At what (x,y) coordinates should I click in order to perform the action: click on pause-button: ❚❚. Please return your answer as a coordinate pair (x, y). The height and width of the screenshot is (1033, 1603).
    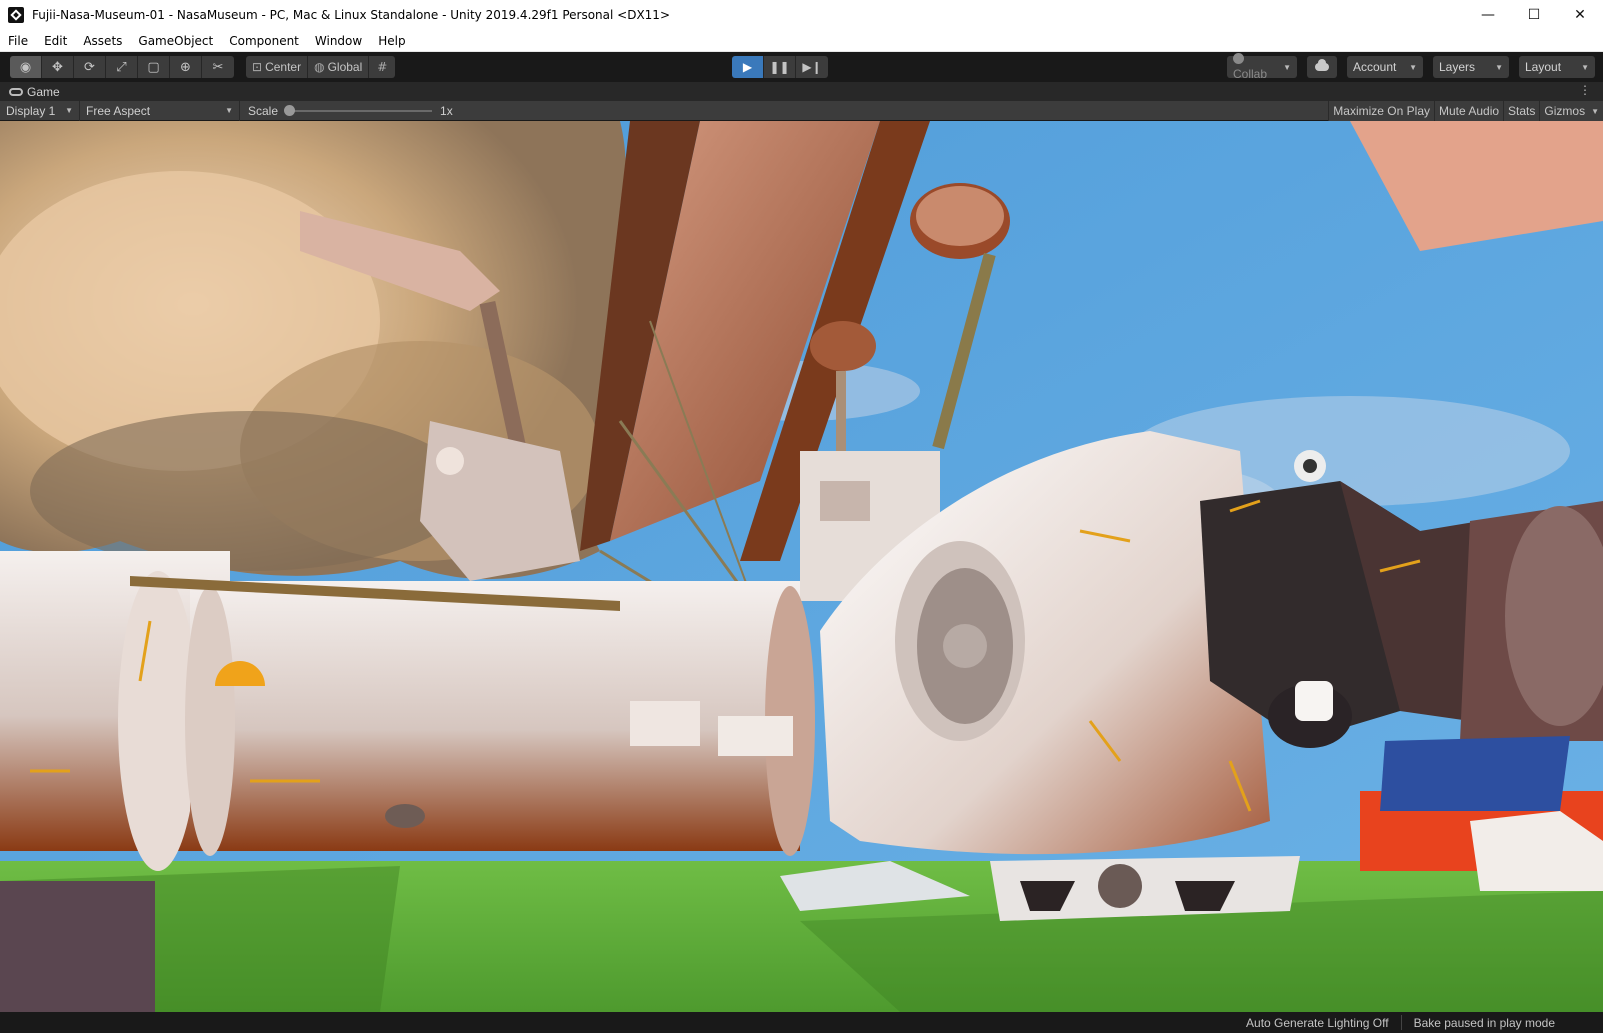
    Looking at the image, I should click on (780, 67).